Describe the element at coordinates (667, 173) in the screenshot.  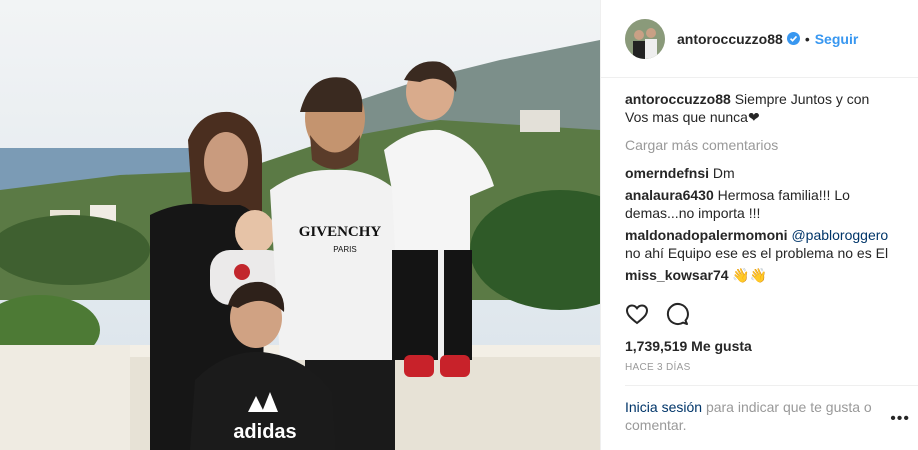
I see `comment-user: omerndefnsi` at that location.